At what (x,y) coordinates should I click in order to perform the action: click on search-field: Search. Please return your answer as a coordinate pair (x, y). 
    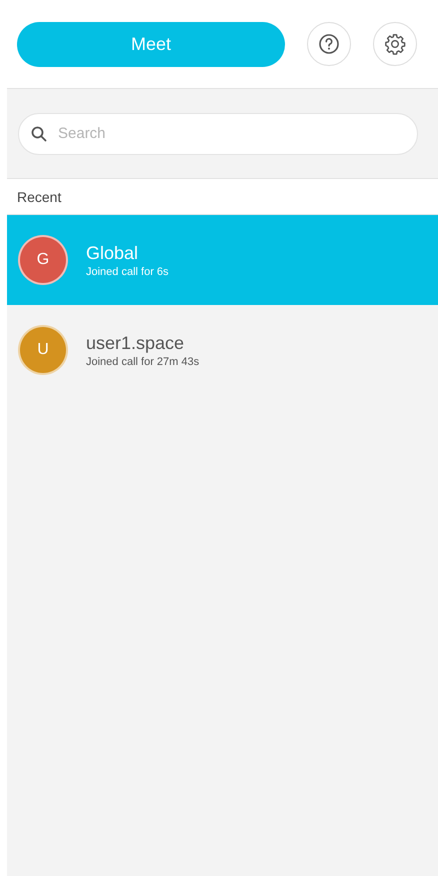
    Looking at the image, I should click on (218, 133).